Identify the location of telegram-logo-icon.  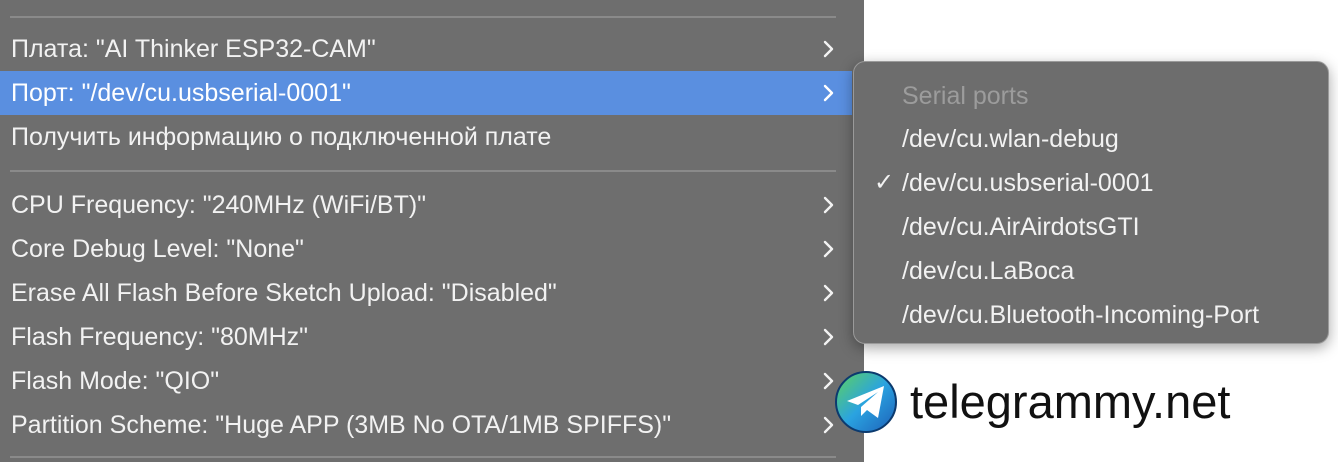
(866, 402).